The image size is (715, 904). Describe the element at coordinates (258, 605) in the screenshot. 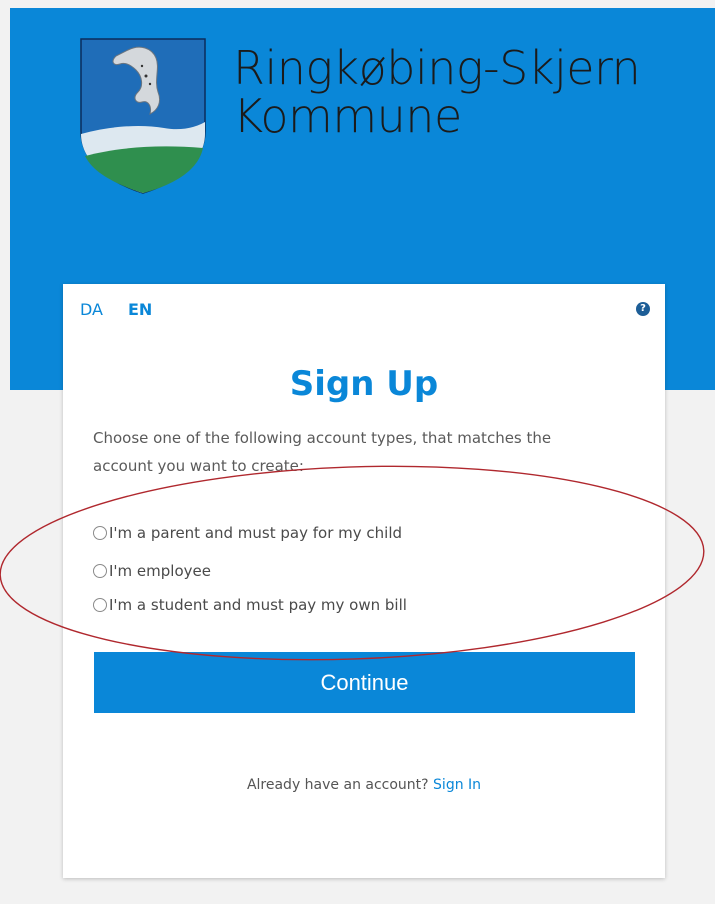

I see `option-label: I'm a student and must pay my own bill` at that location.